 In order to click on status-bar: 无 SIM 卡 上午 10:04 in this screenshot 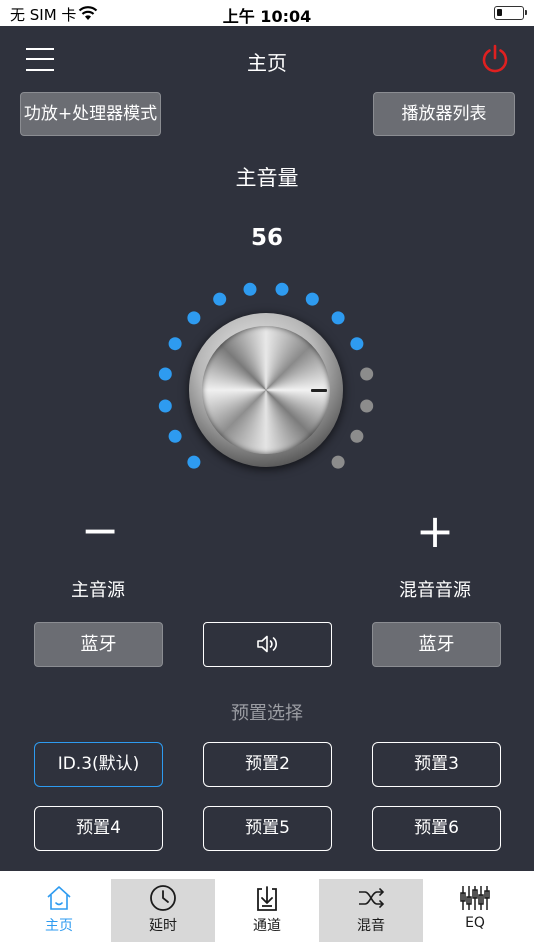, I will do `click(267, 13)`.